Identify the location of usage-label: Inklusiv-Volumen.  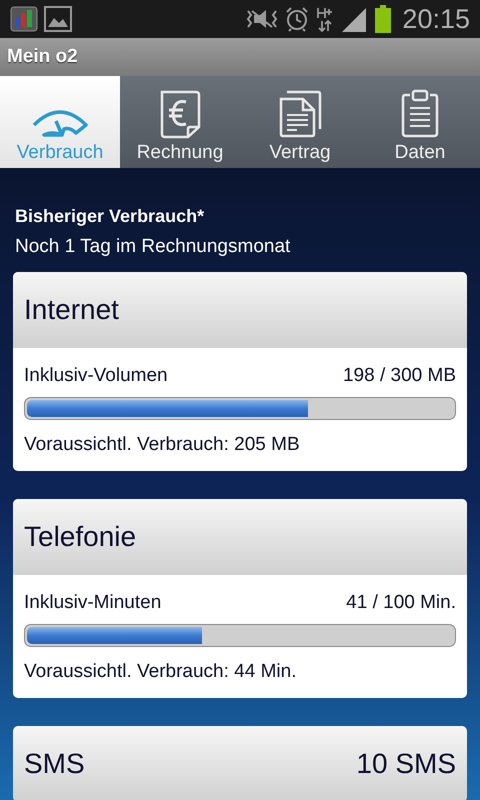
(96, 376).